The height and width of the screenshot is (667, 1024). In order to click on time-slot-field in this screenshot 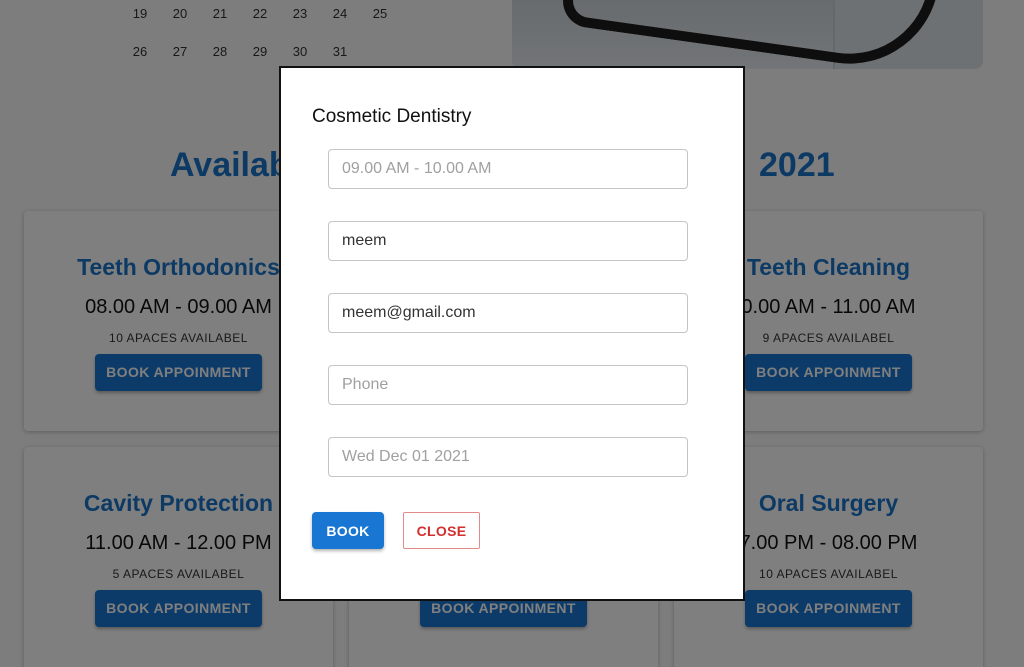, I will do `click(508, 169)`.